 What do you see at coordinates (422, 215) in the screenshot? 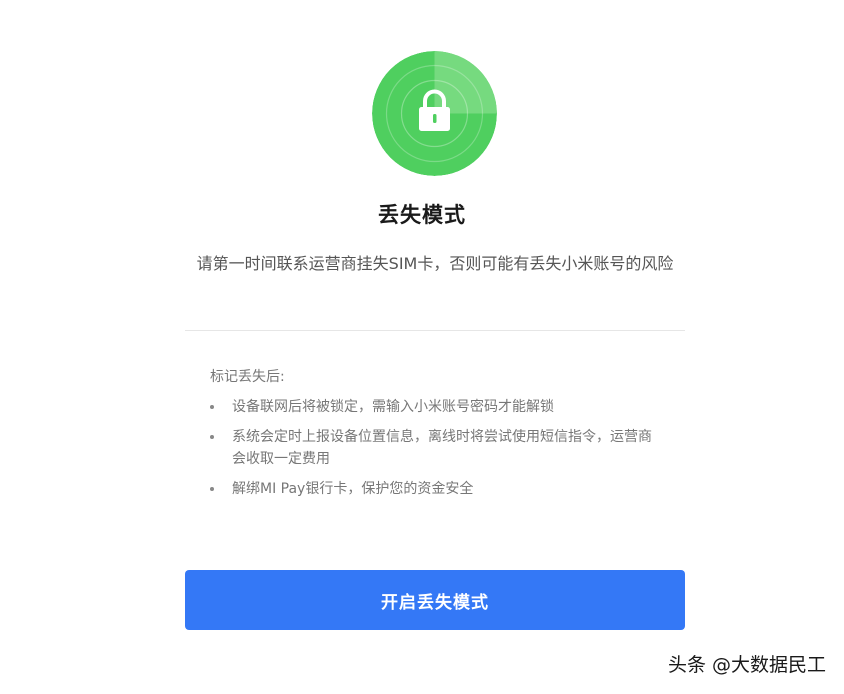
I see `page-title: 丢失模式` at bounding box center [422, 215].